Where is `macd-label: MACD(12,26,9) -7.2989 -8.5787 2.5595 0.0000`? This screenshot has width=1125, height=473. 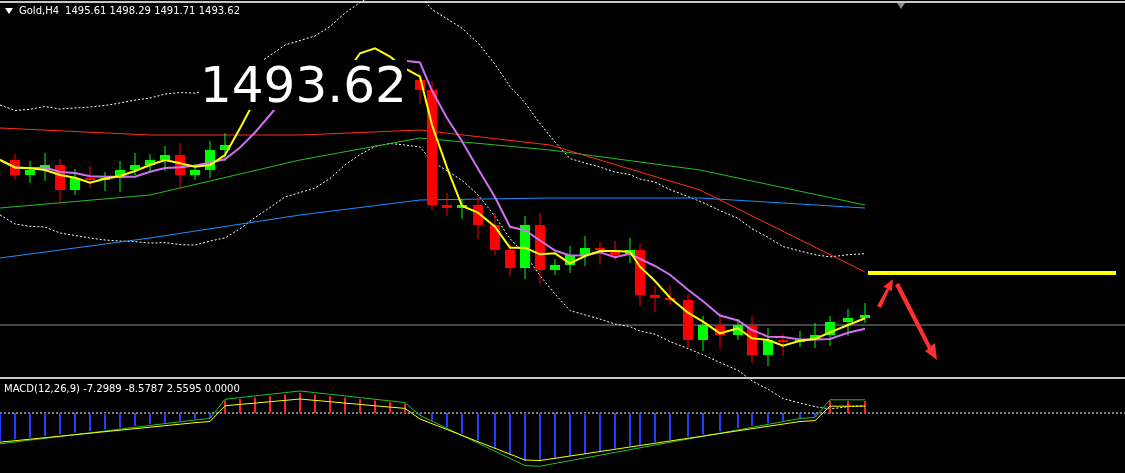 macd-label: MACD(12,26,9) -7.2989 -8.5787 2.5595 0.0000 is located at coordinates (122, 388).